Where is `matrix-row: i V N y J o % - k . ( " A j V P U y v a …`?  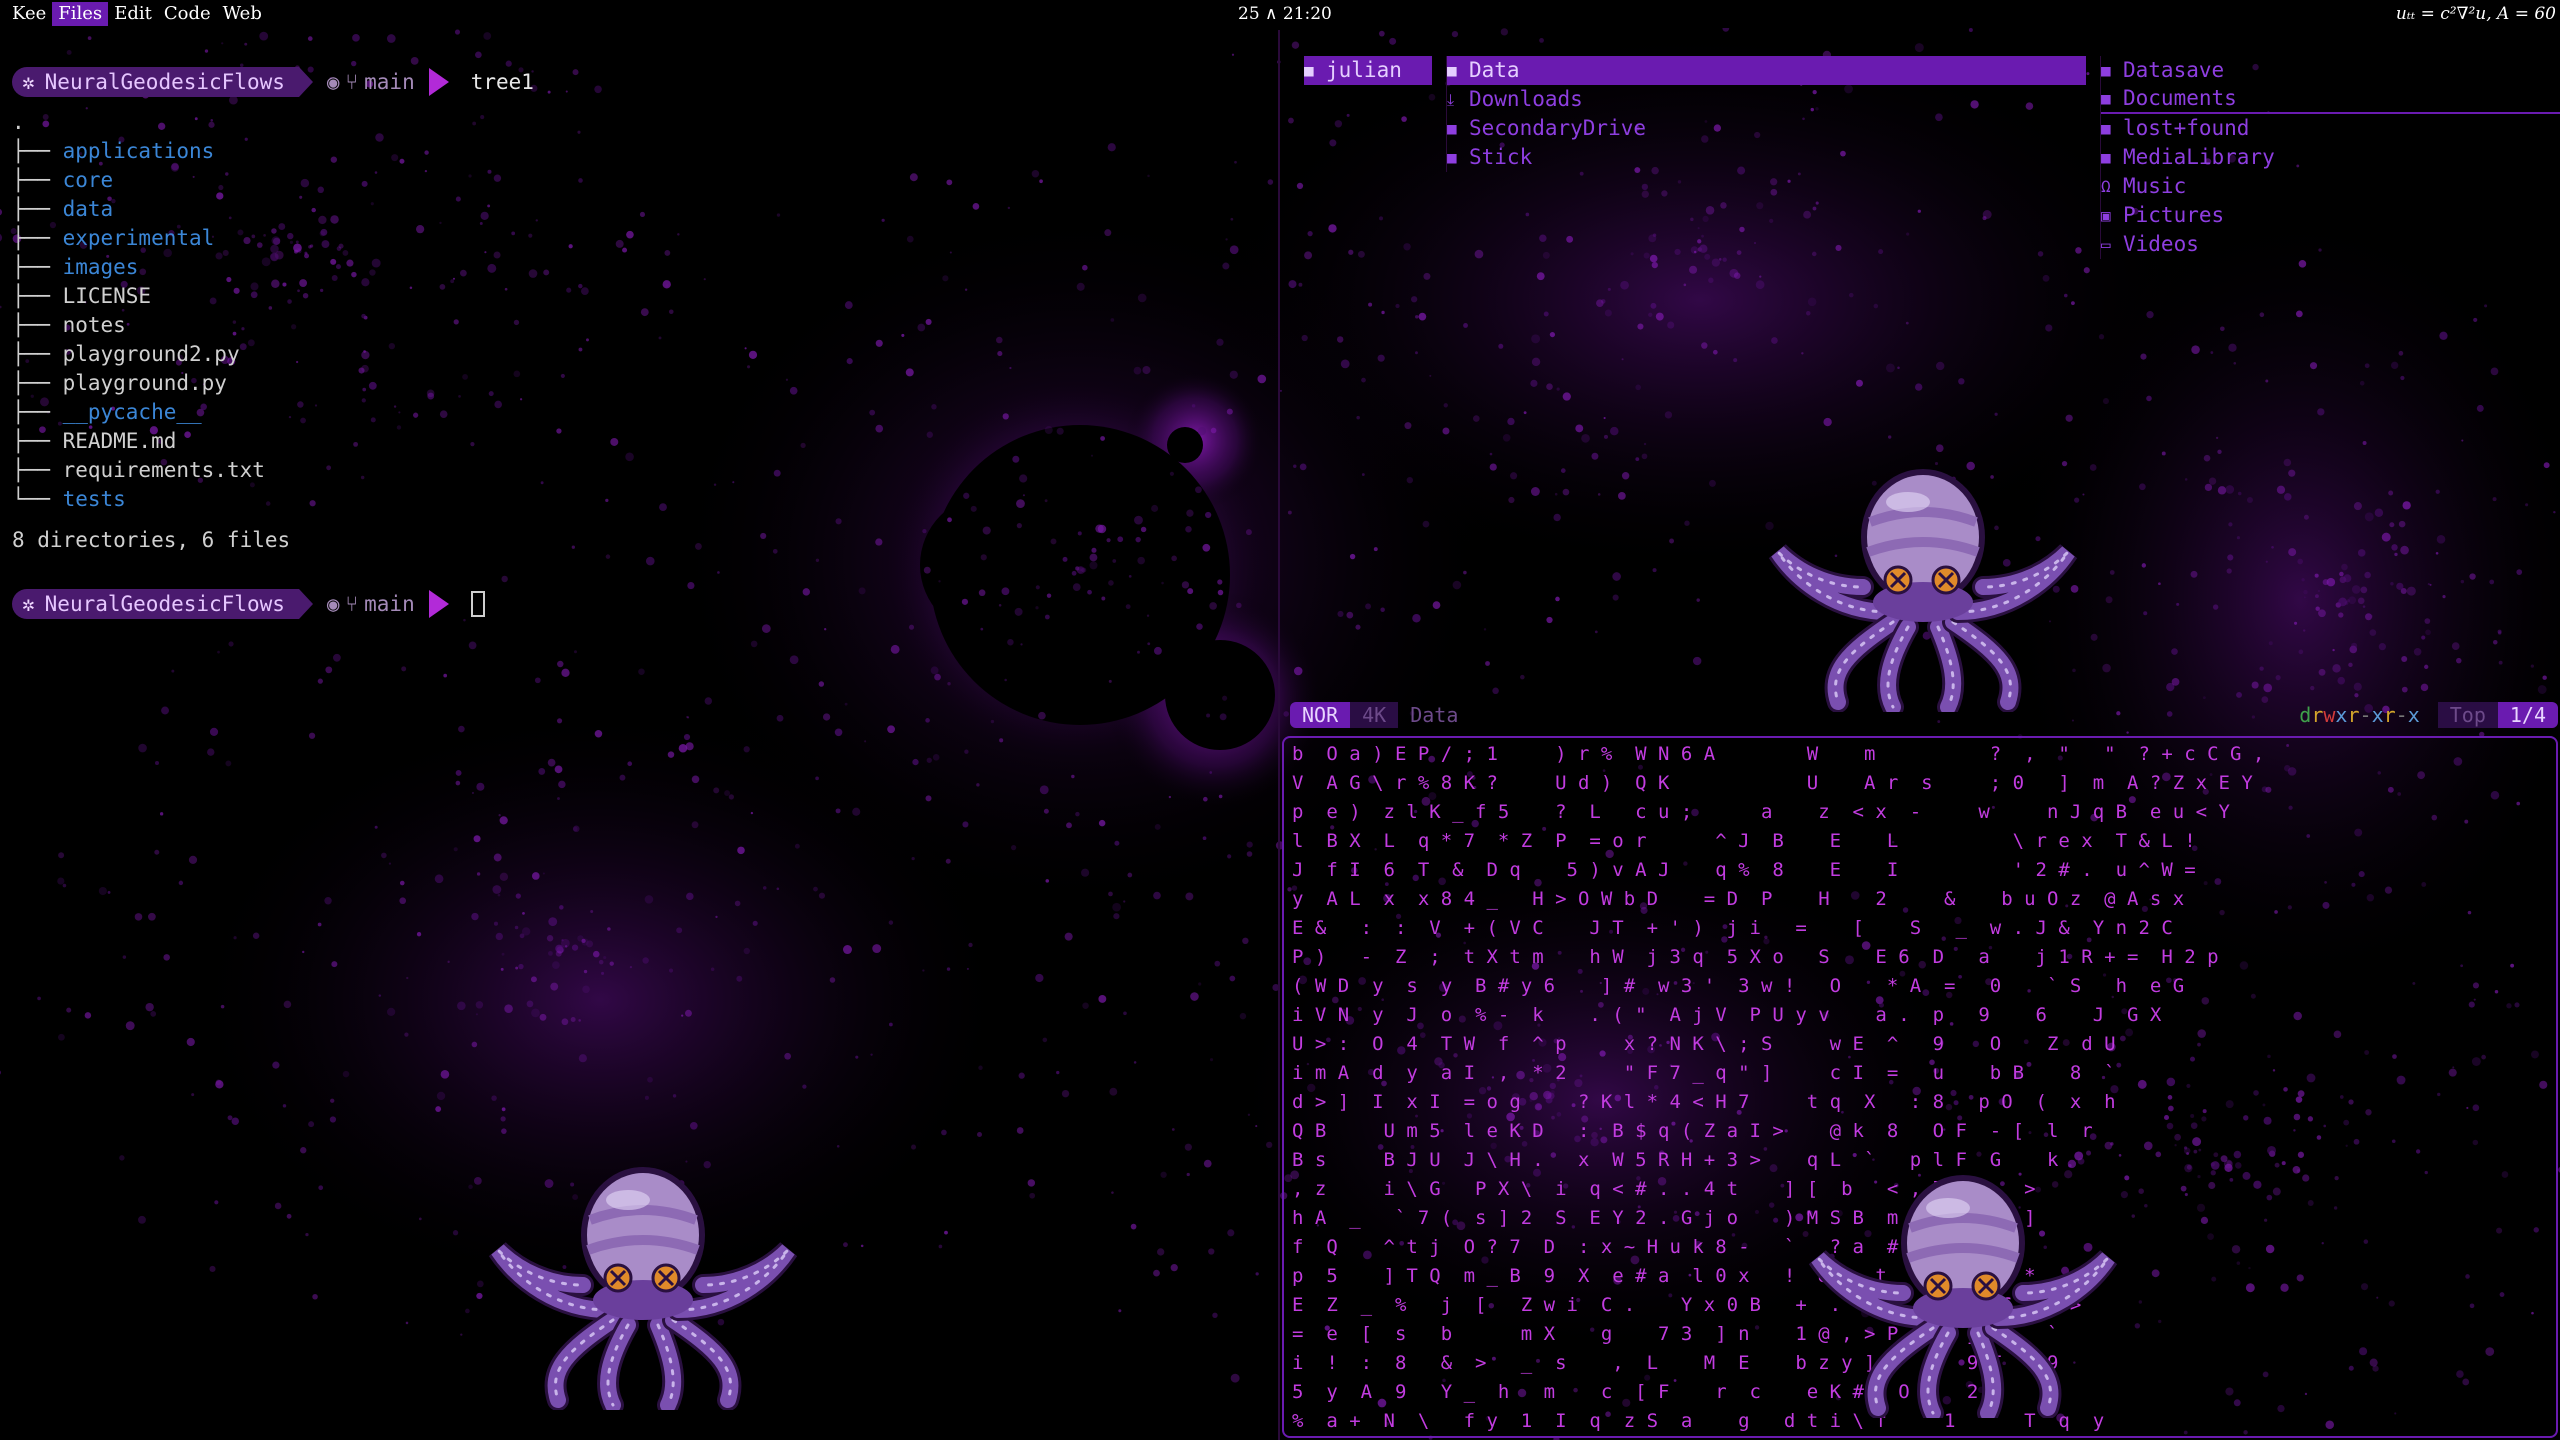
matrix-row: i V N y J o % - k . ( " A j V P U y v a … is located at coordinates (1727, 1015).